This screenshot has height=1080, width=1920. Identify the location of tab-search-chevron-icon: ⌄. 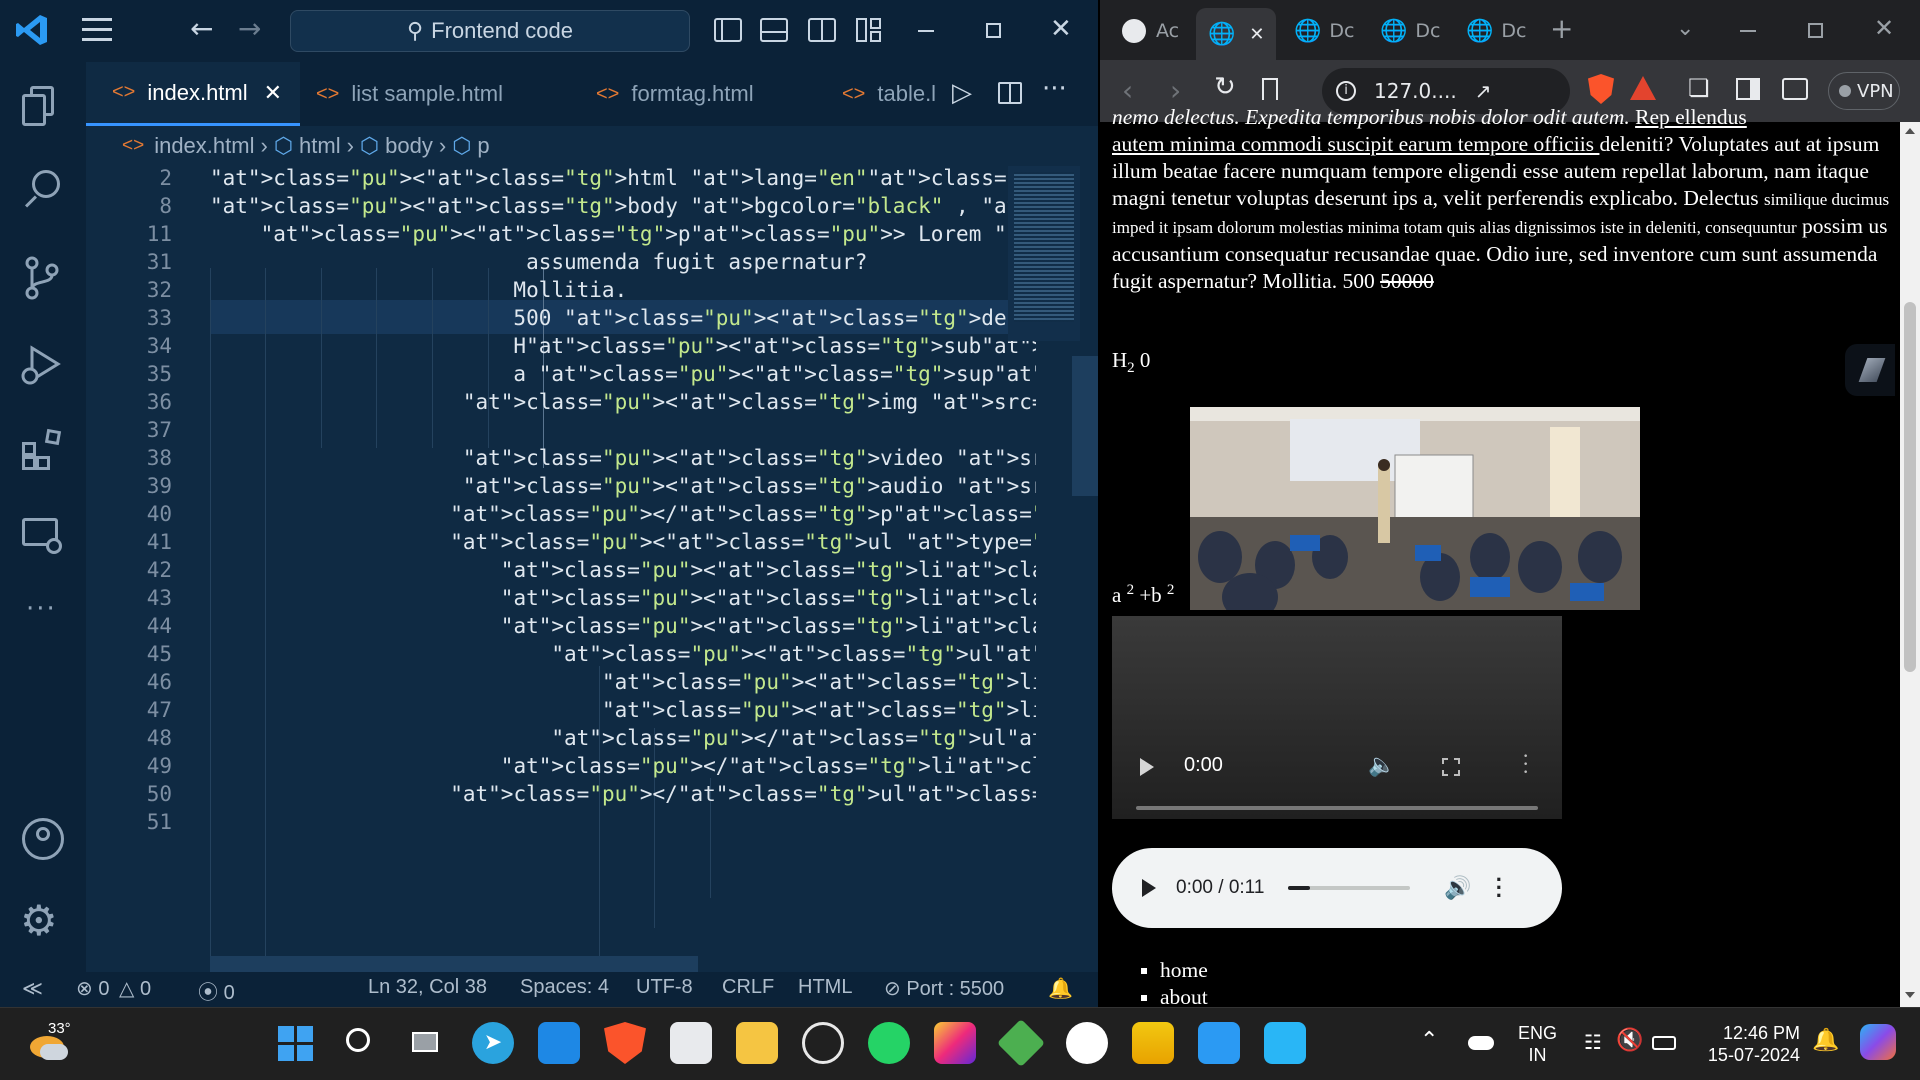
(1685, 28).